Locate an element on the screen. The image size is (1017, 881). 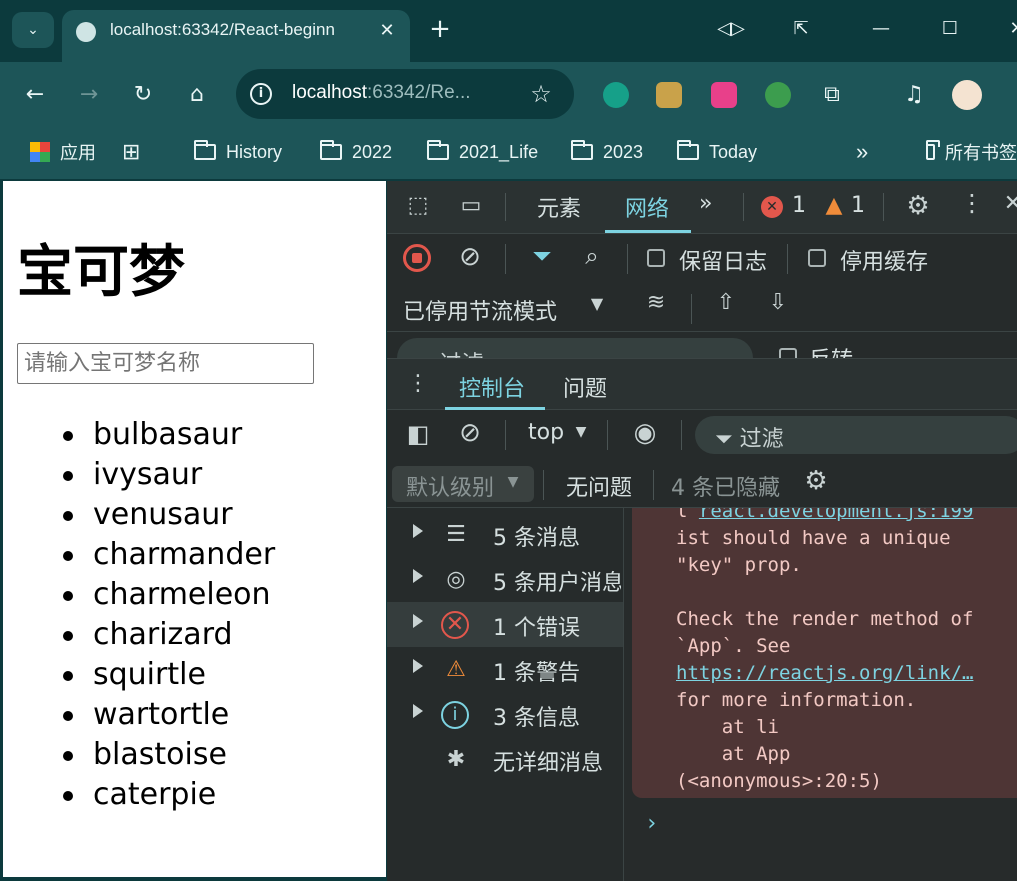
forward-arrow-icon: → is located at coordinates (89, 95).